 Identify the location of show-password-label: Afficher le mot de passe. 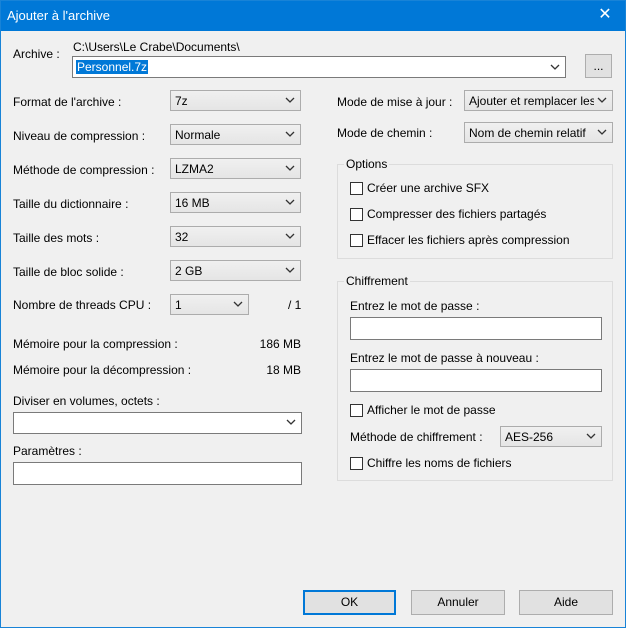
(431, 410).